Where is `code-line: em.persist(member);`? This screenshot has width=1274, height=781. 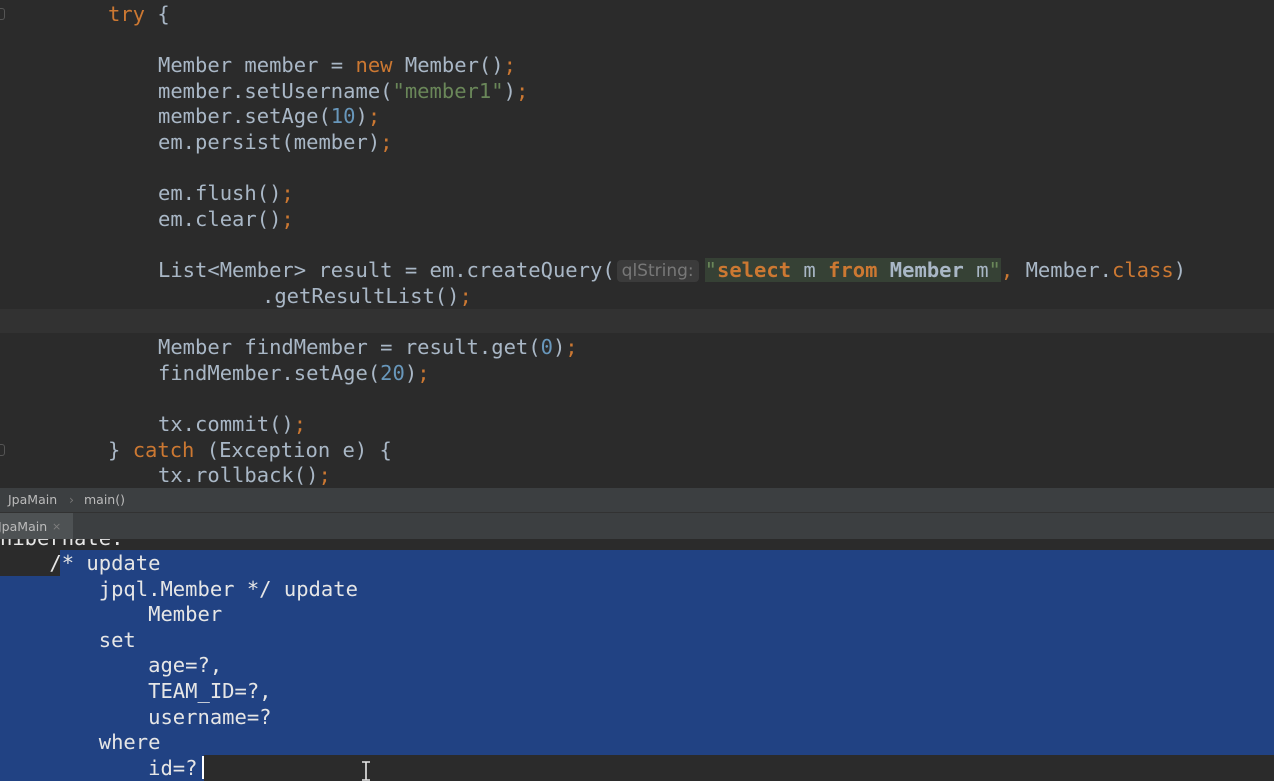 code-line: em.persist(member); is located at coordinates (275, 142).